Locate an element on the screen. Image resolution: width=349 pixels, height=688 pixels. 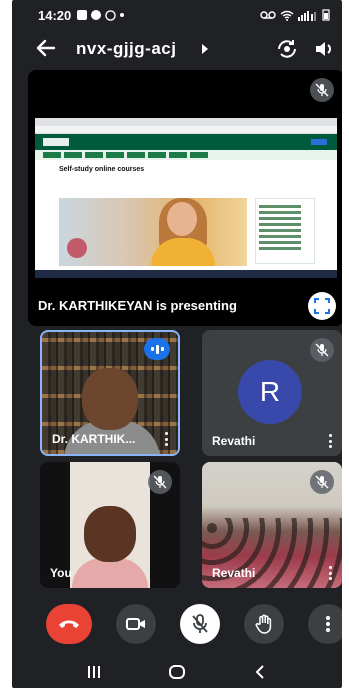
more-options-button is located at coordinates (325, 624).